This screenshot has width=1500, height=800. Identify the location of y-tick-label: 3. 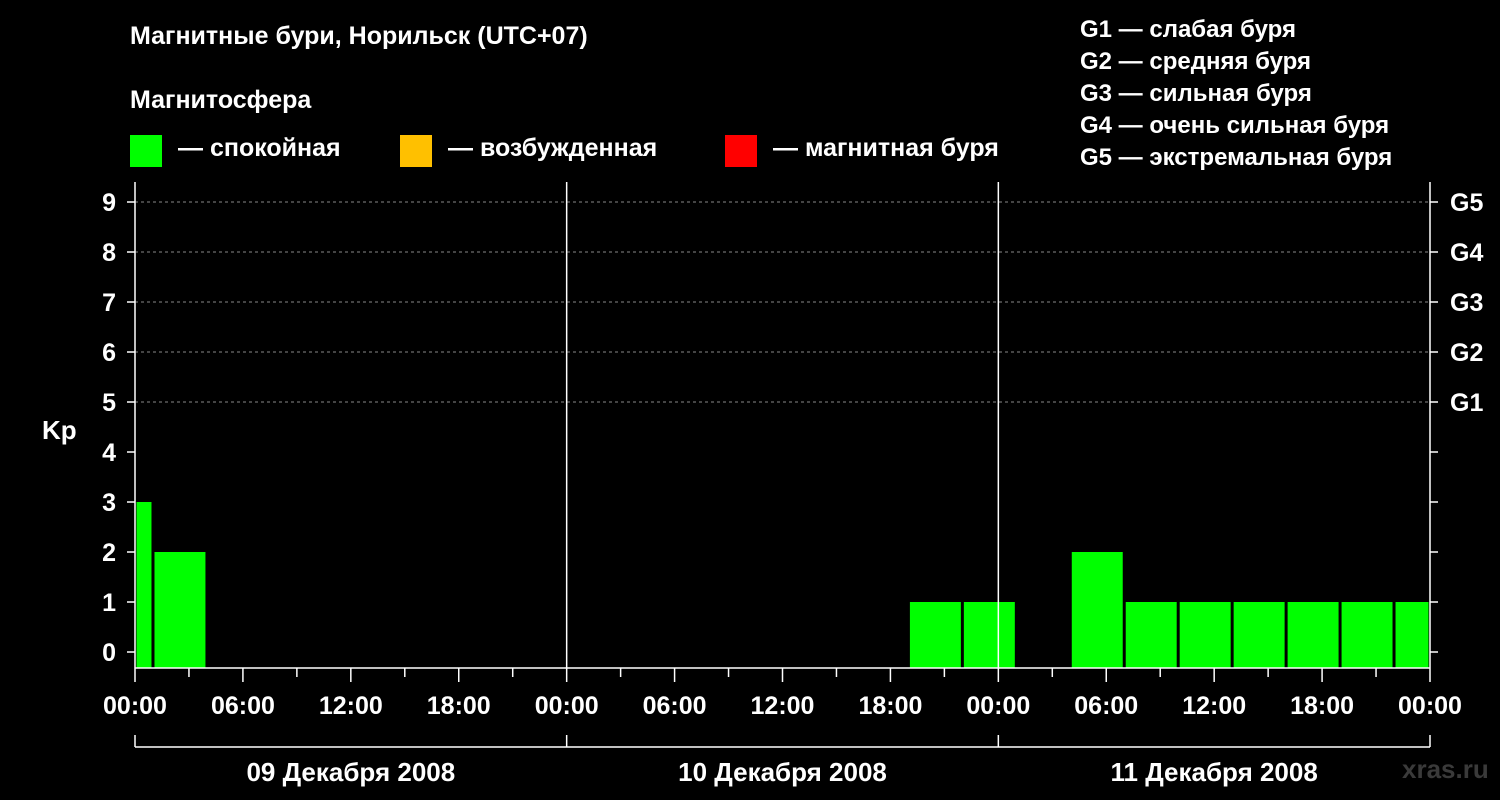
(109, 503).